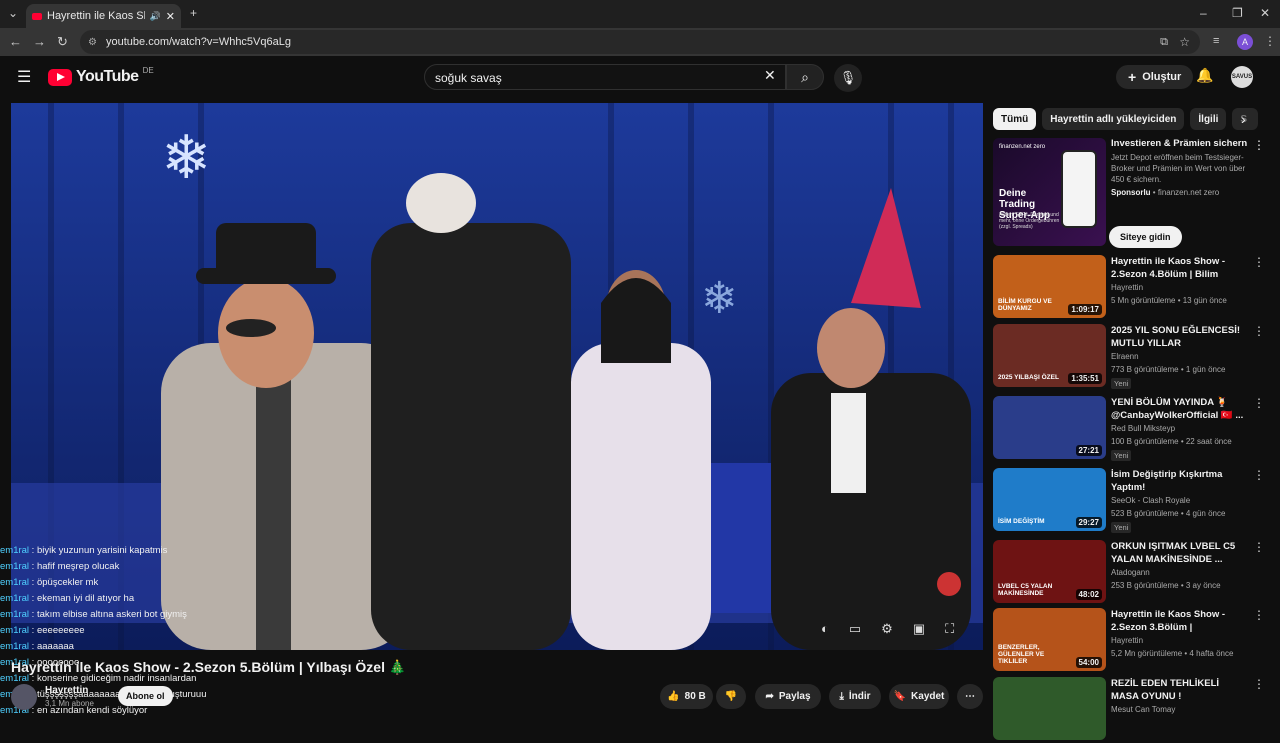  I want to click on site-info-icon: ⚙, so click(92, 42).